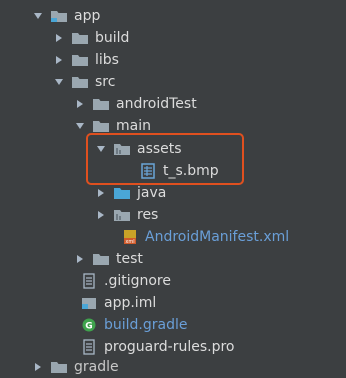 This screenshot has height=378, width=346. What do you see at coordinates (148, 171) in the screenshot?
I see `image-file-icon` at bounding box center [148, 171].